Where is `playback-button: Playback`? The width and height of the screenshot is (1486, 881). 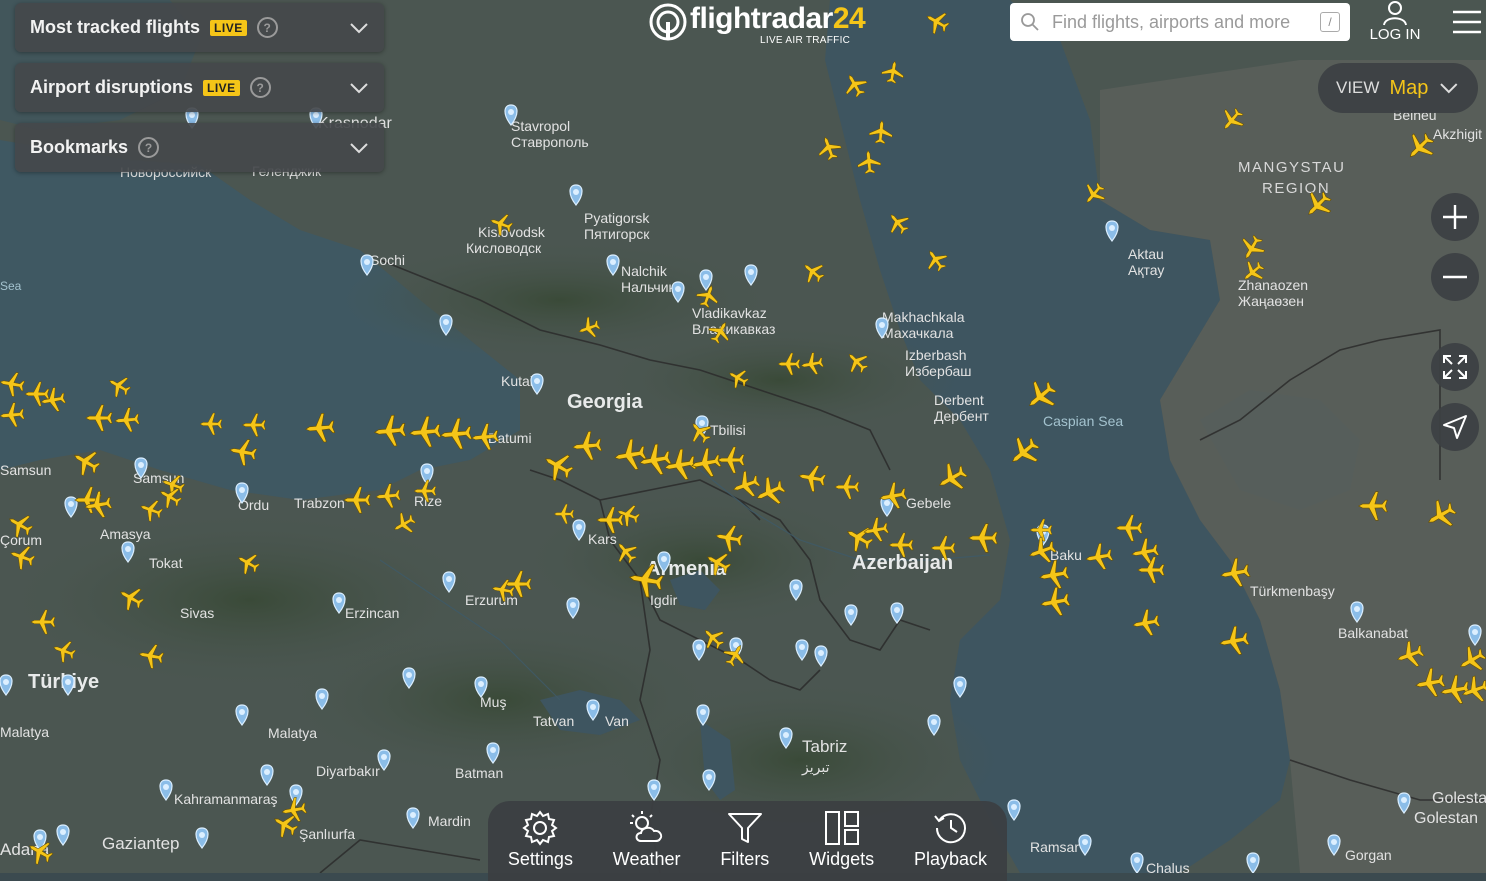
playback-button: Playback is located at coordinates (950, 839).